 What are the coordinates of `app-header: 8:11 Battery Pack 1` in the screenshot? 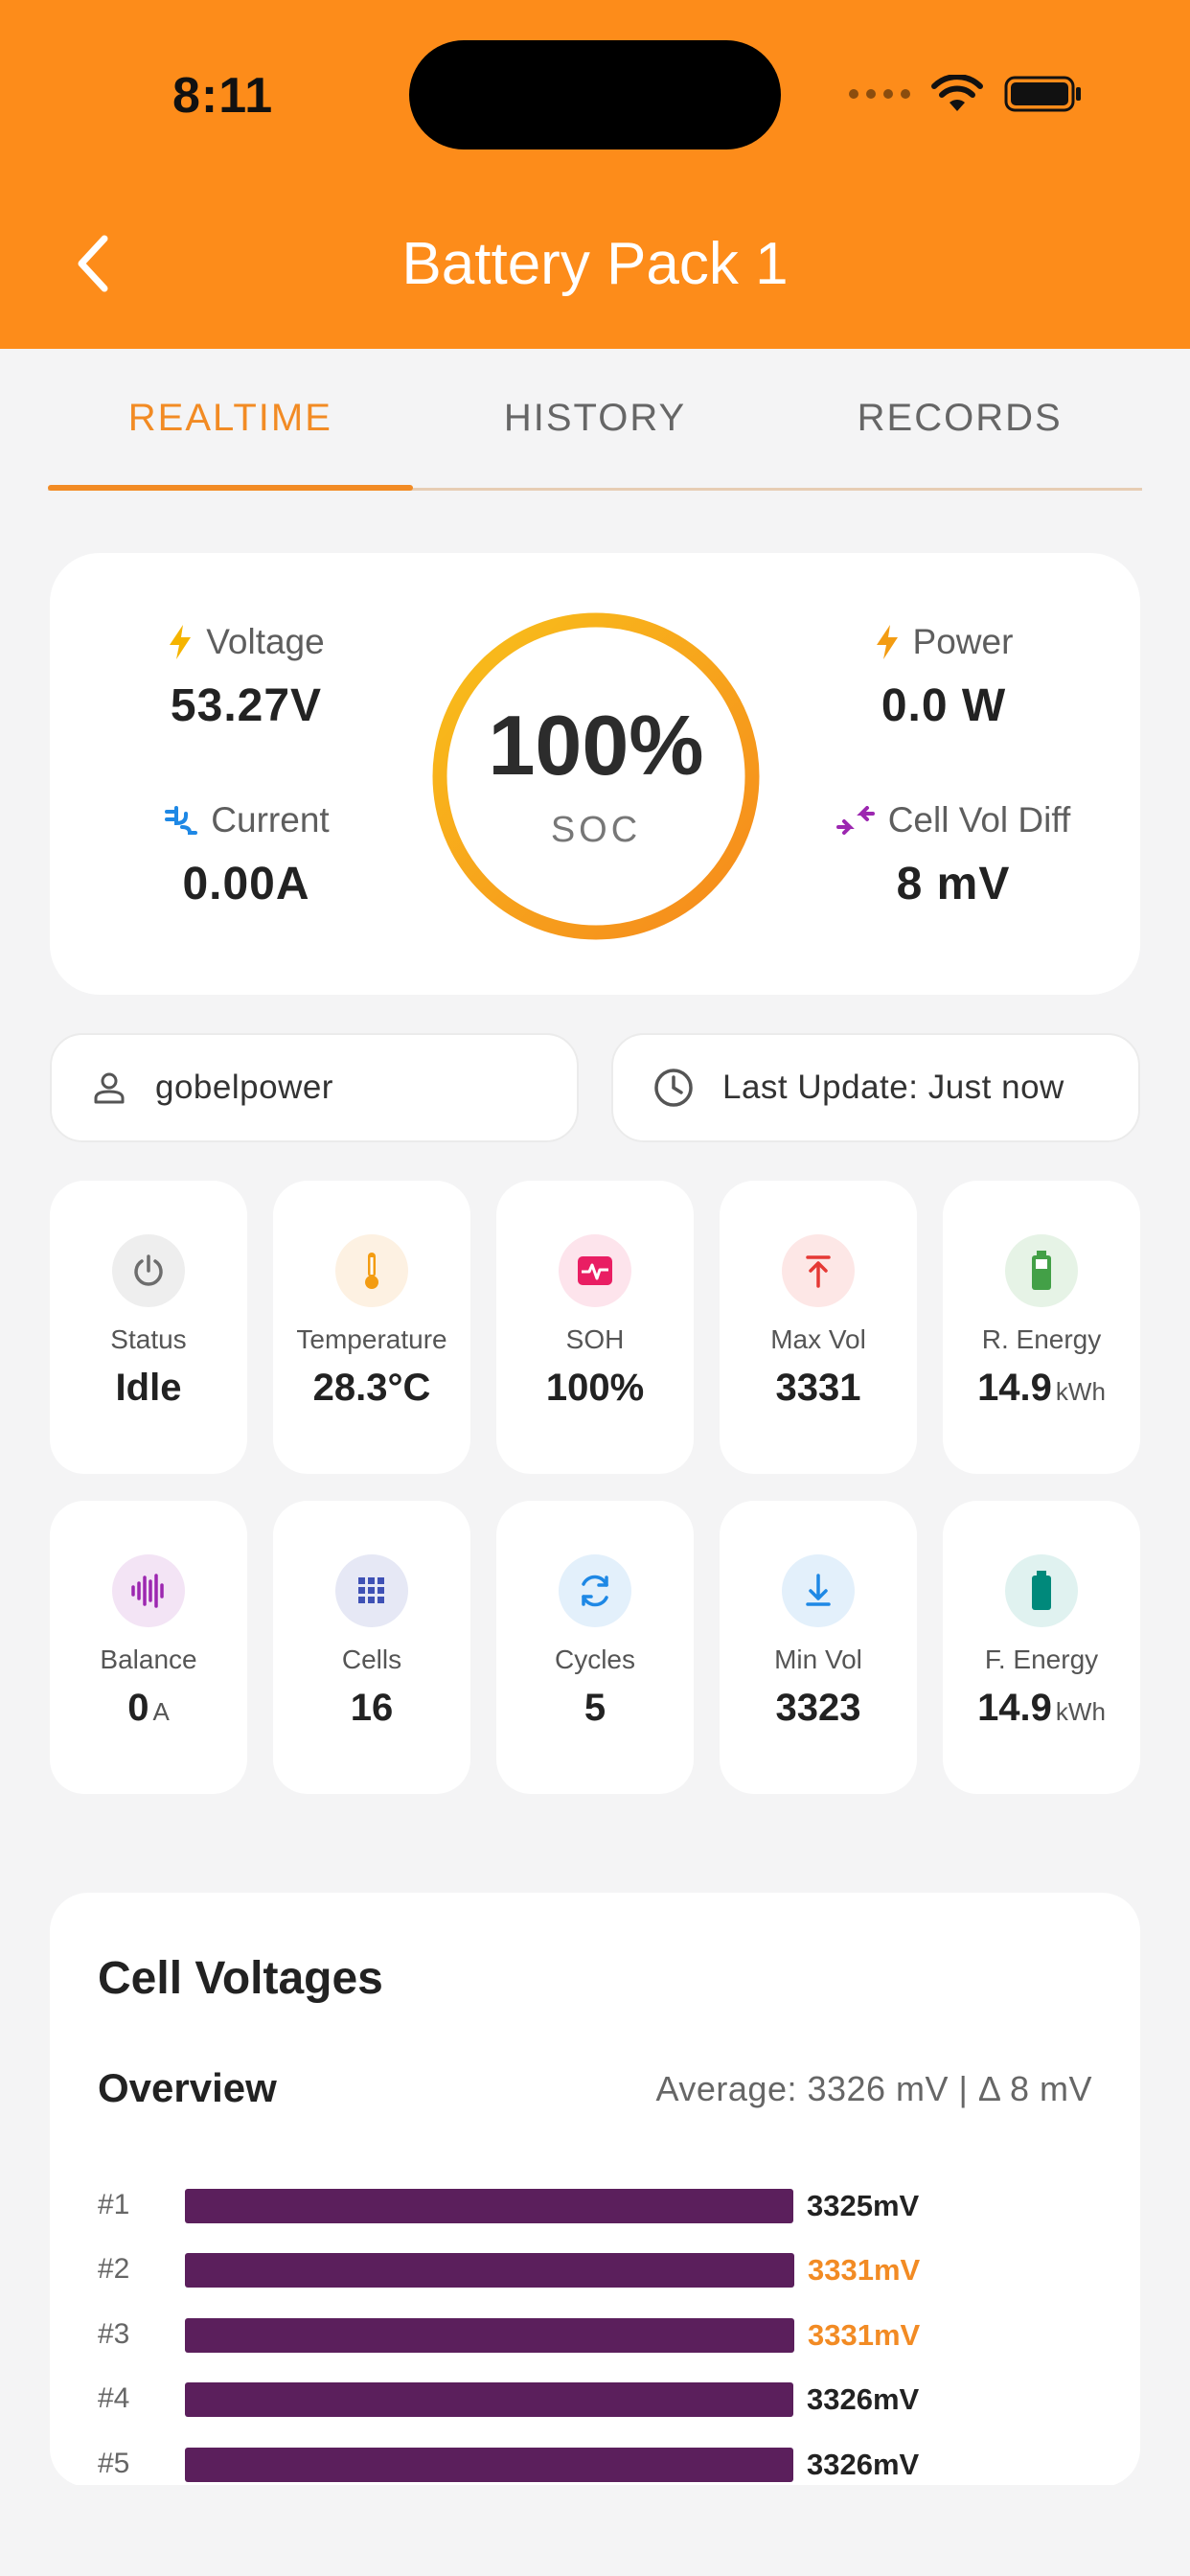 It's located at (595, 174).